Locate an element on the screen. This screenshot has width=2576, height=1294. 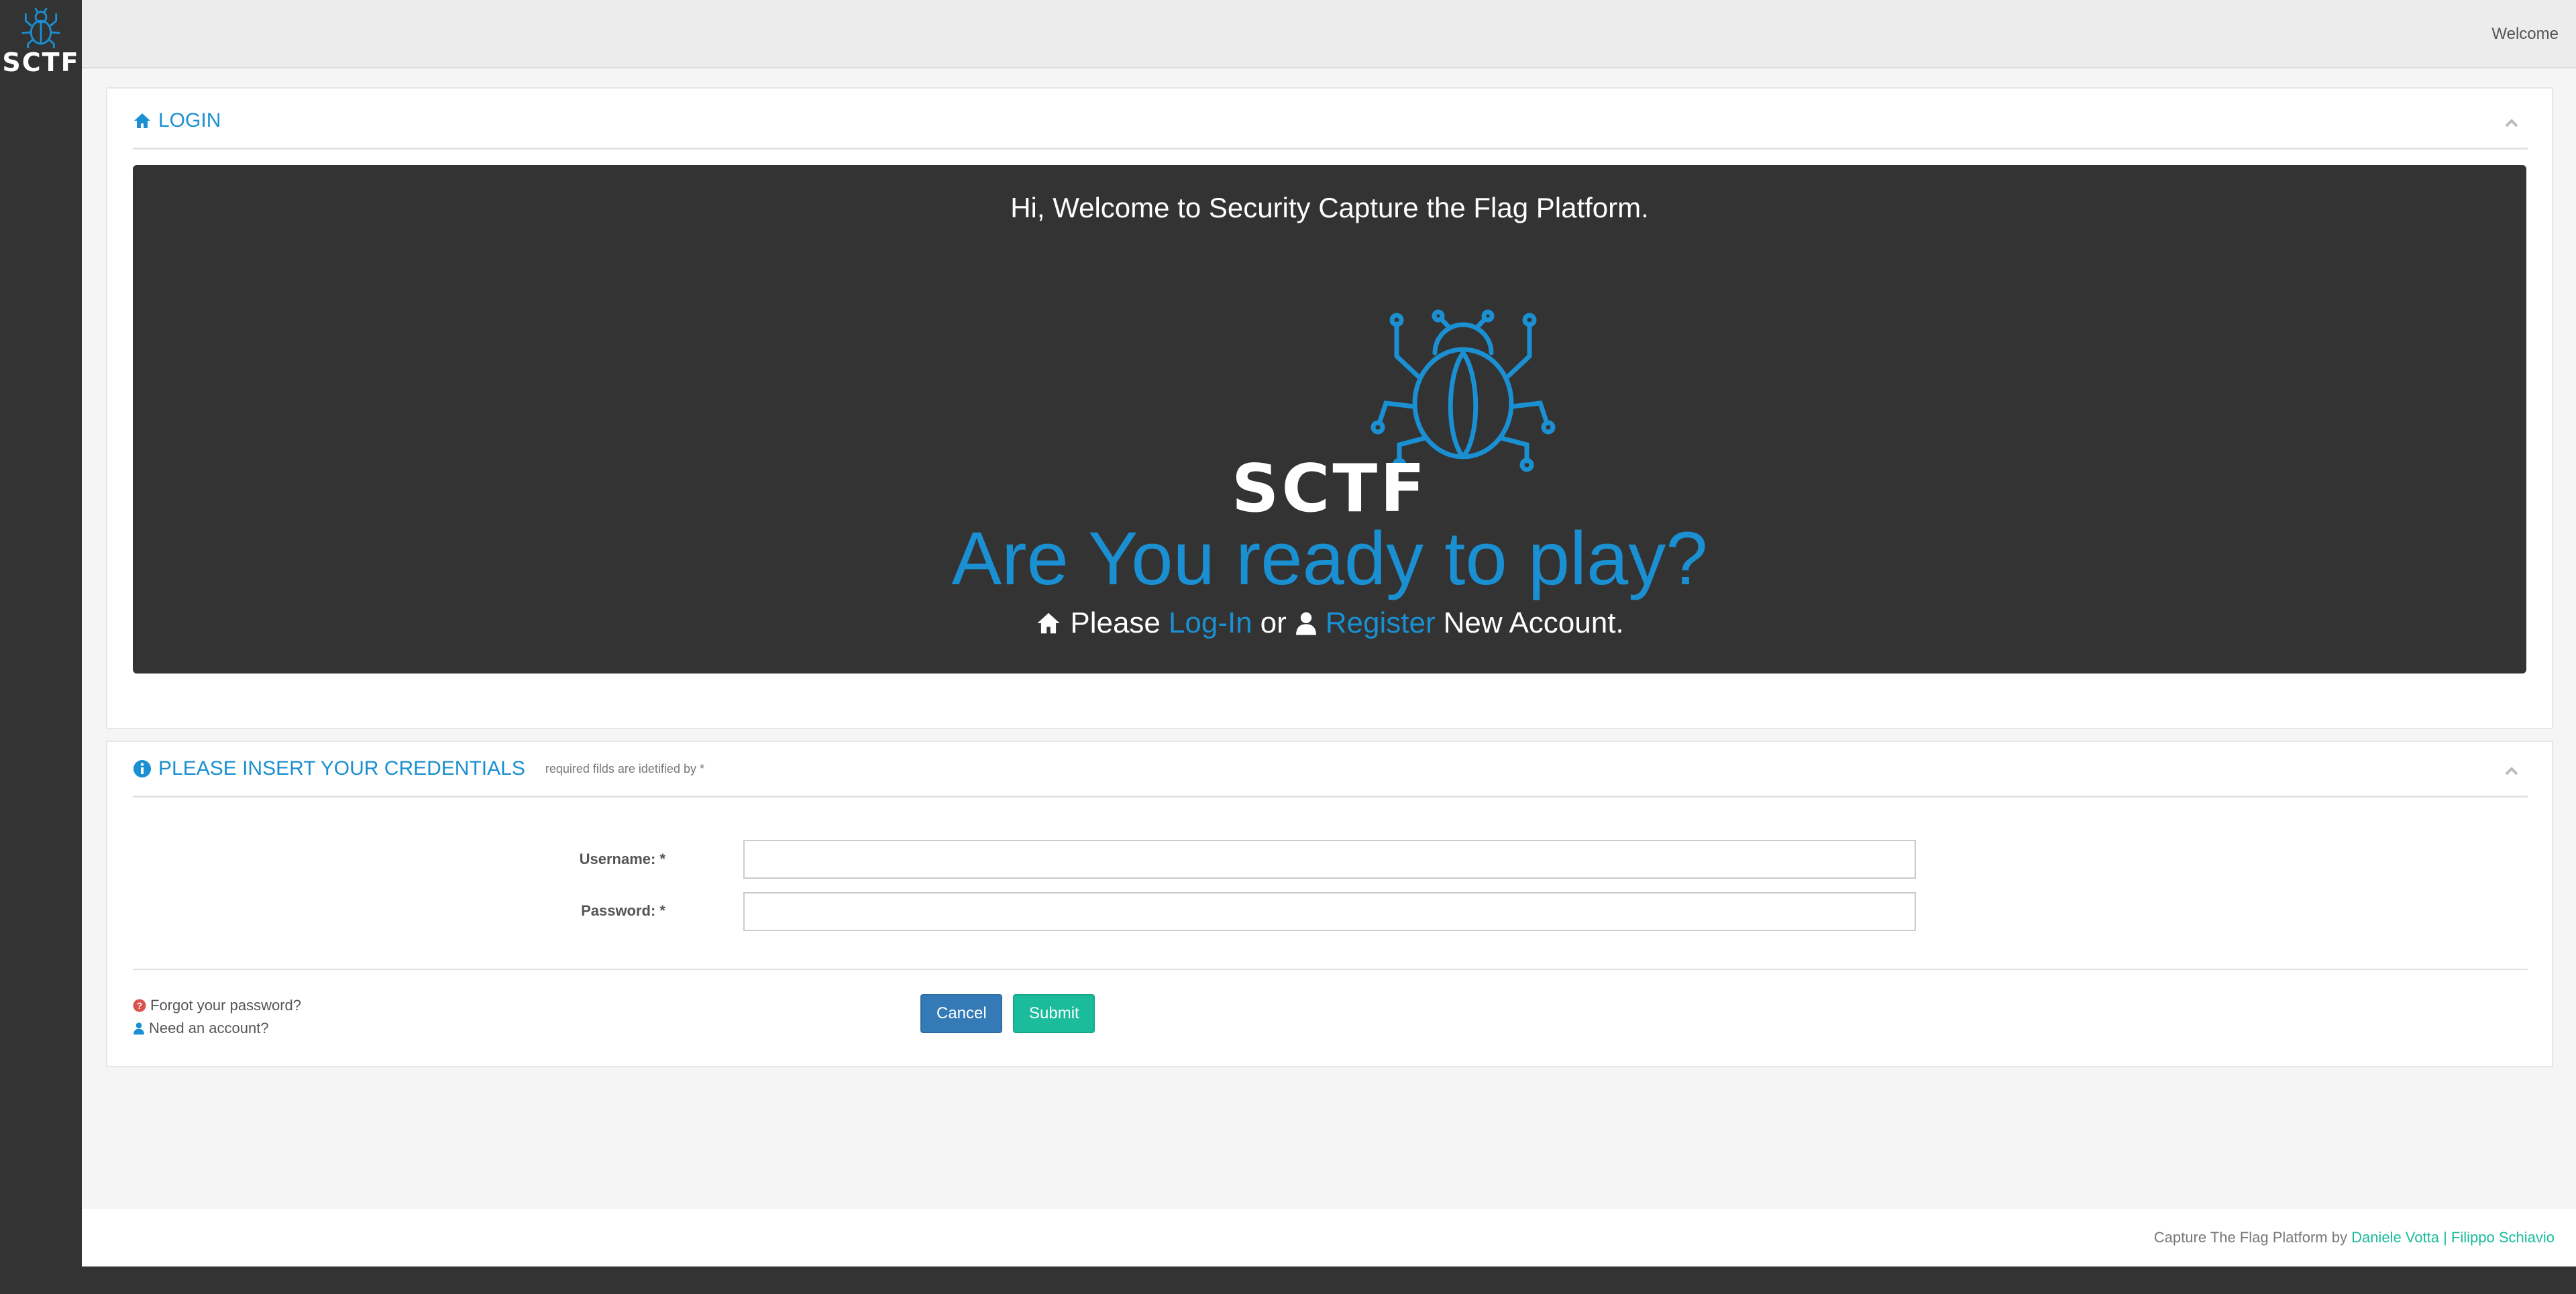
account-links: ? Forgot your password? Need an account? is located at coordinates (217, 1017).